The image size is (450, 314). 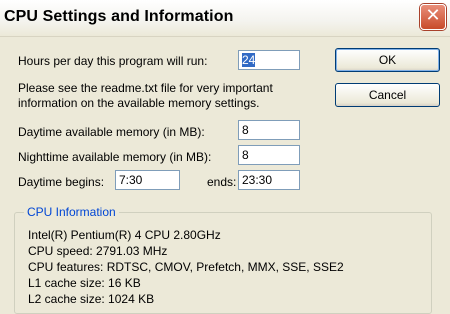 I want to click on ends-field: 23:30, so click(x=269, y=180).